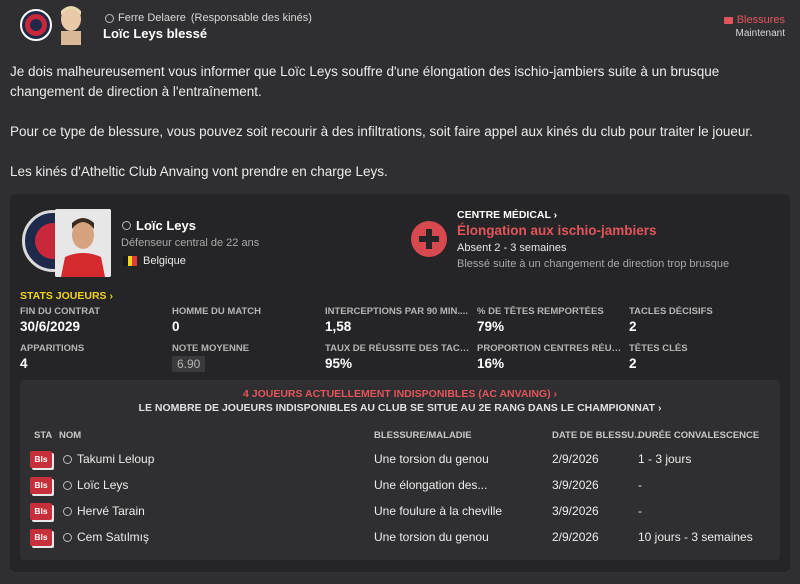 This screenshot has height=584, width=800. Describe the element at coordinates (24, 363) in the screenshot. I see `stat-value: 4` at that location.